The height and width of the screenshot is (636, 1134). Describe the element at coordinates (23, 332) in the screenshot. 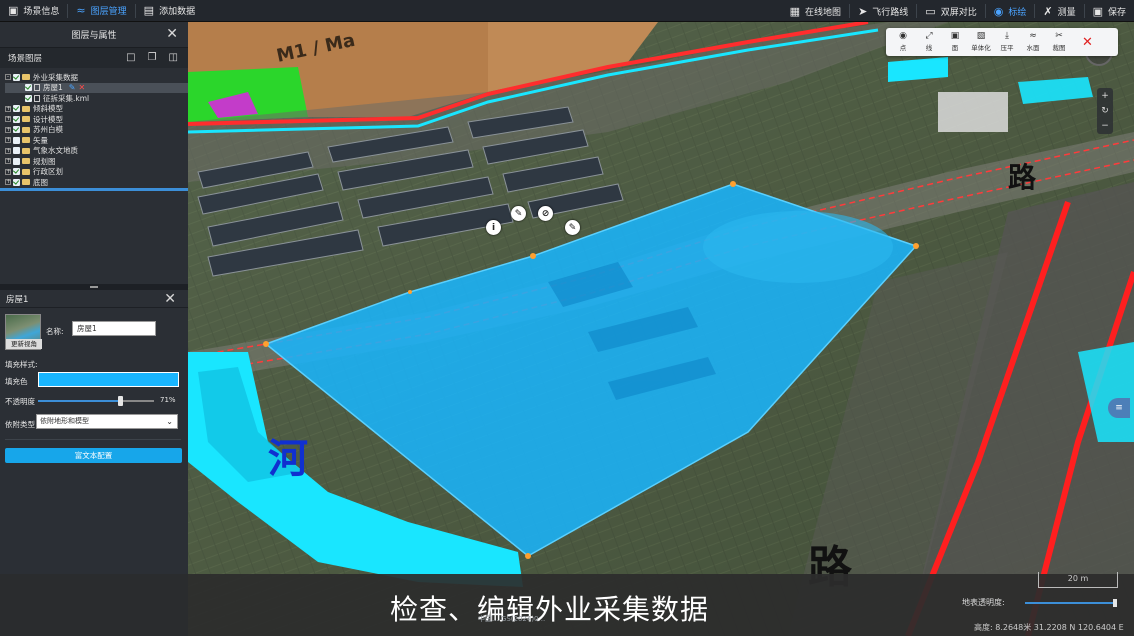

I see `view-thumbnail: 更新视角` at that location.